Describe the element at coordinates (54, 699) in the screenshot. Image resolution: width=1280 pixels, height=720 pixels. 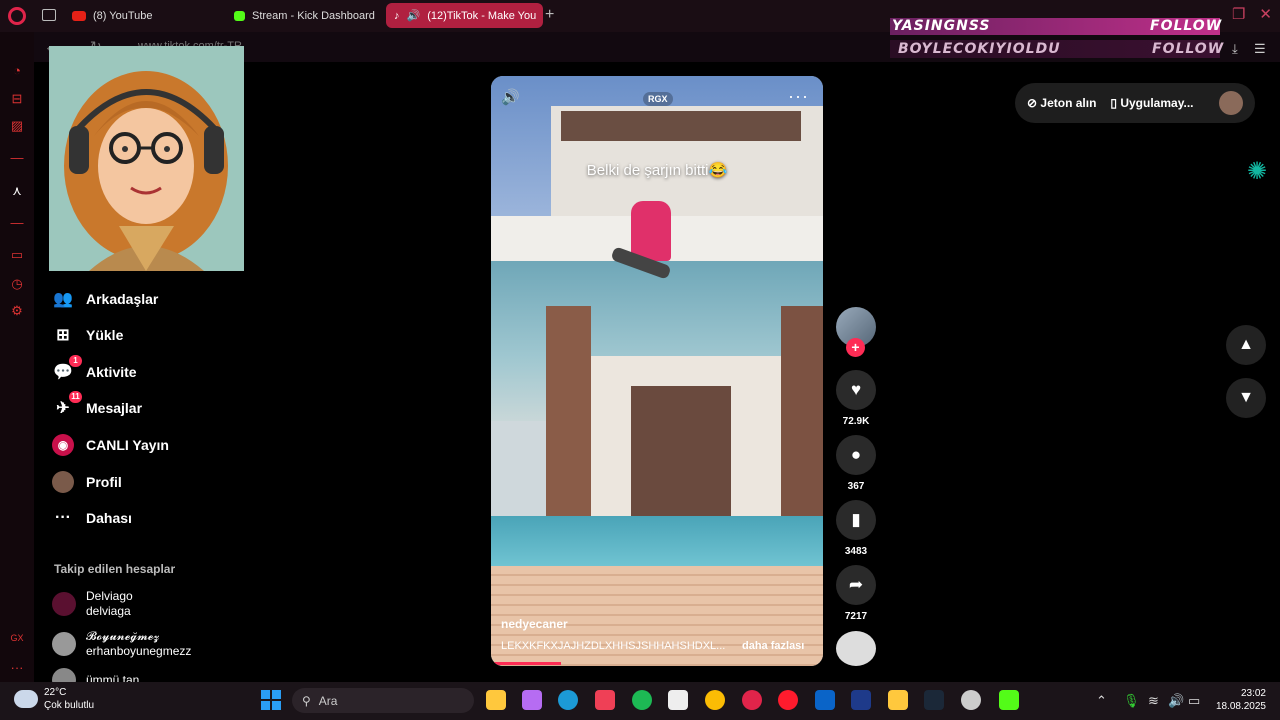
I see `weather-widget: 22°C Çok bulutlu` at that location.